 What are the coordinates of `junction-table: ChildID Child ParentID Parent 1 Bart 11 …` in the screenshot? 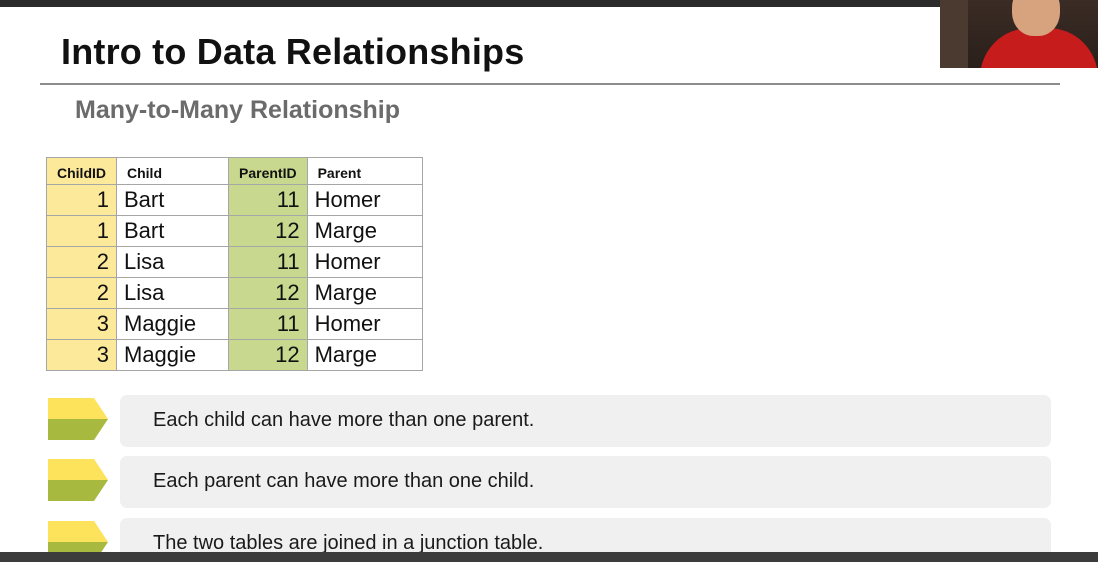 It's located at (234, 264).